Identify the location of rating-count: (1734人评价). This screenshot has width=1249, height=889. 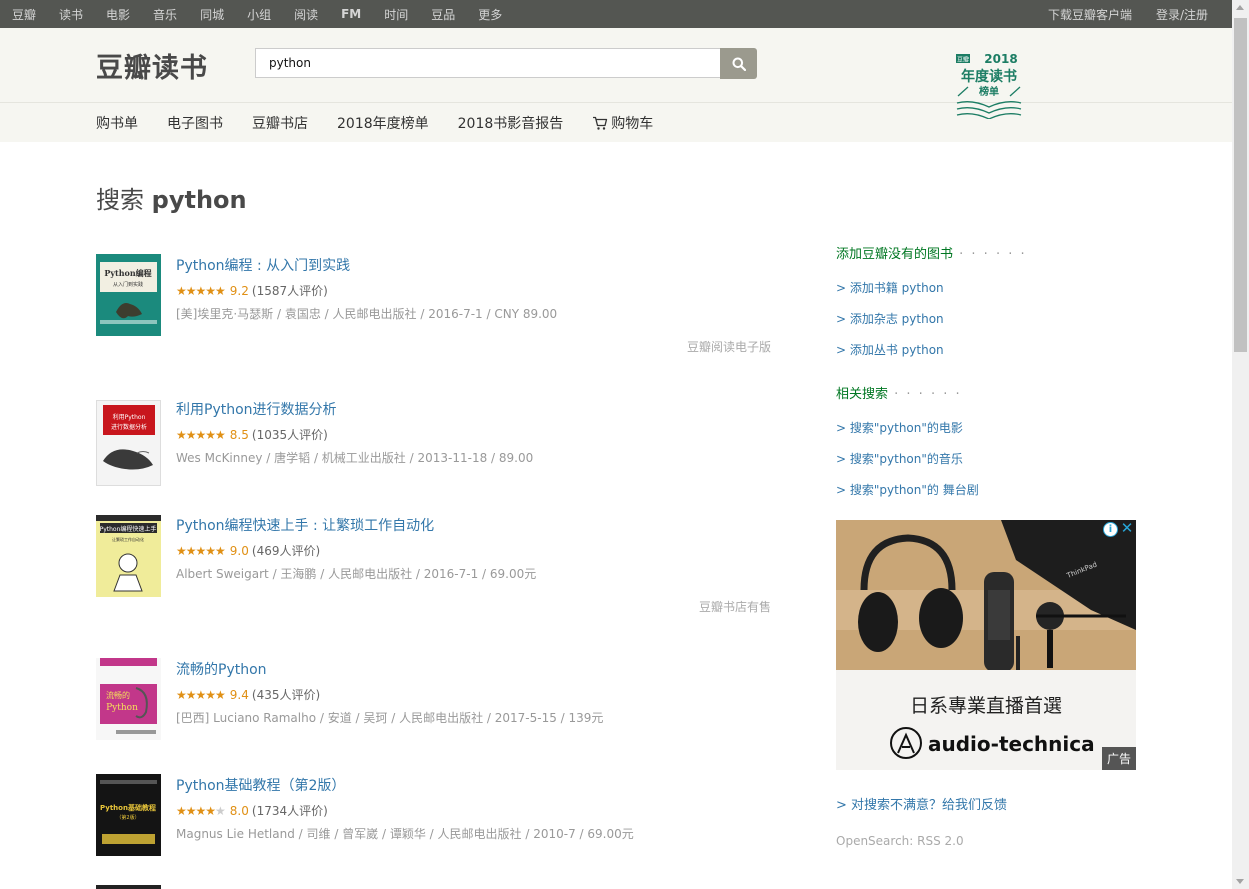
(289, 811).